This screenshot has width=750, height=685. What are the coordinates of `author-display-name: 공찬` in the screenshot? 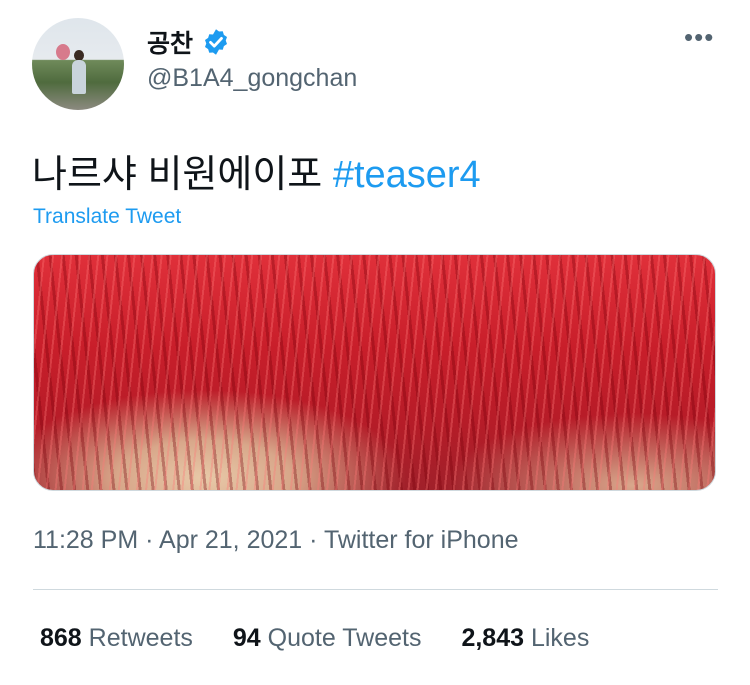 It's located at (170, 42).